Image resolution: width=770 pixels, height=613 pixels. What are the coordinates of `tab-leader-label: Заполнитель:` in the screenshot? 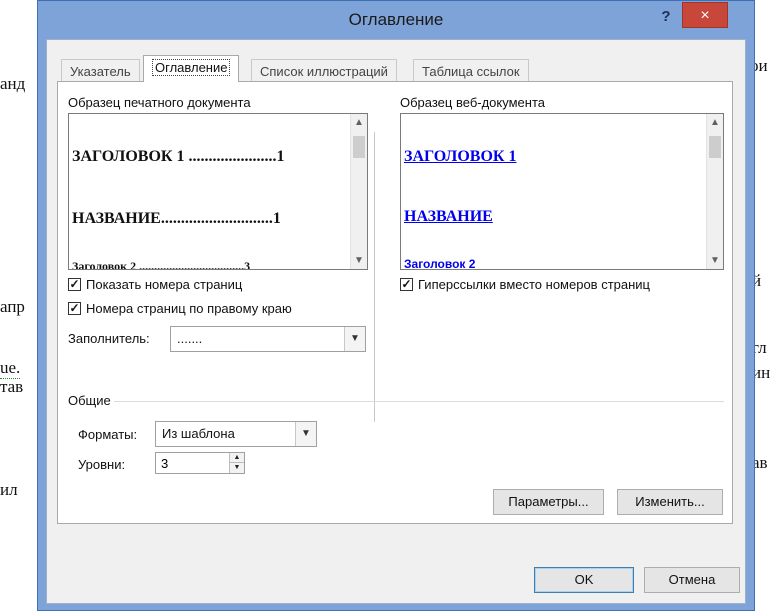 It's located at (109, 338).